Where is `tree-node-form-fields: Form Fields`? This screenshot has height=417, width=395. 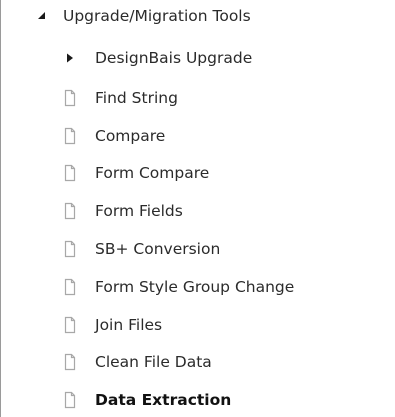
tree-node-form-fields: Form Fields is located at coordinates (121, 211).